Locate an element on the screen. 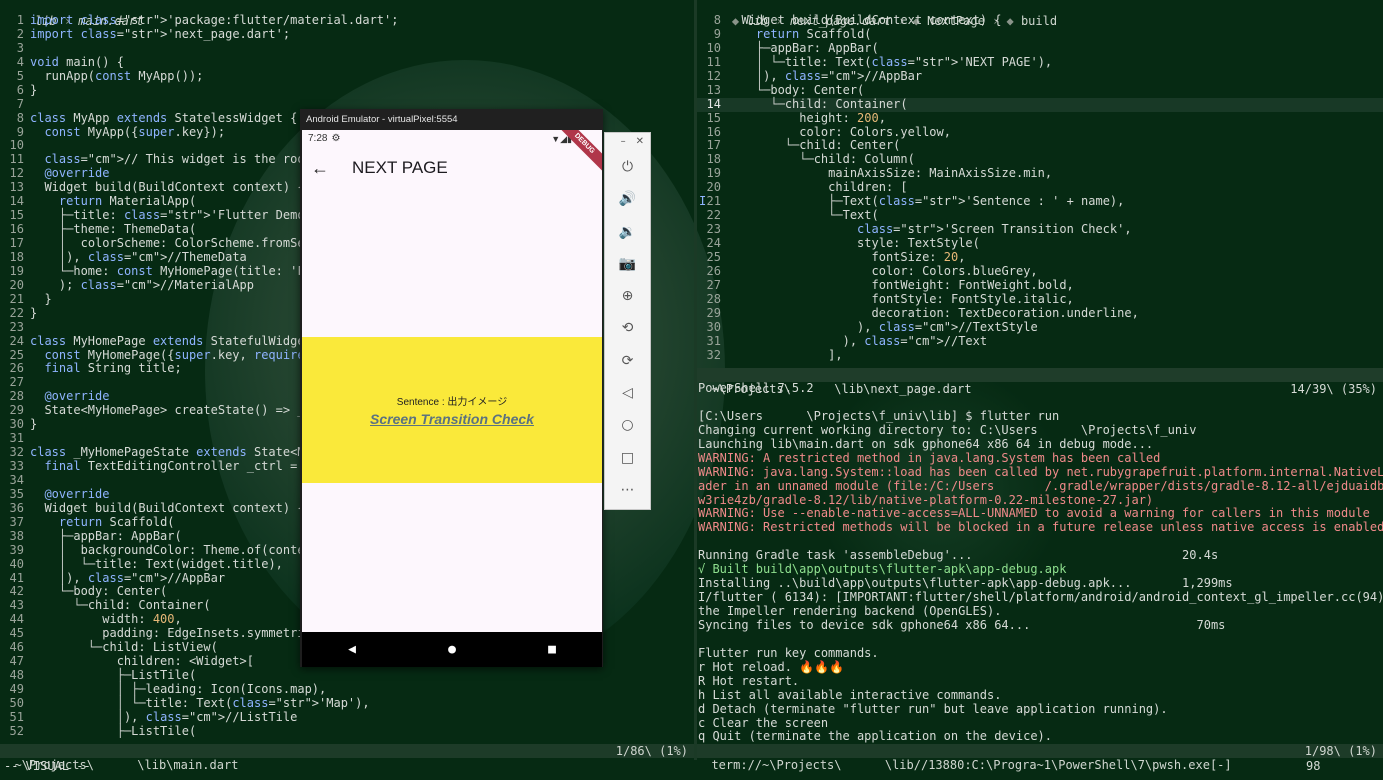  emulator-title-bar: Android Emulator - virtualPixel:5554 is located at coordinates (451, 119).